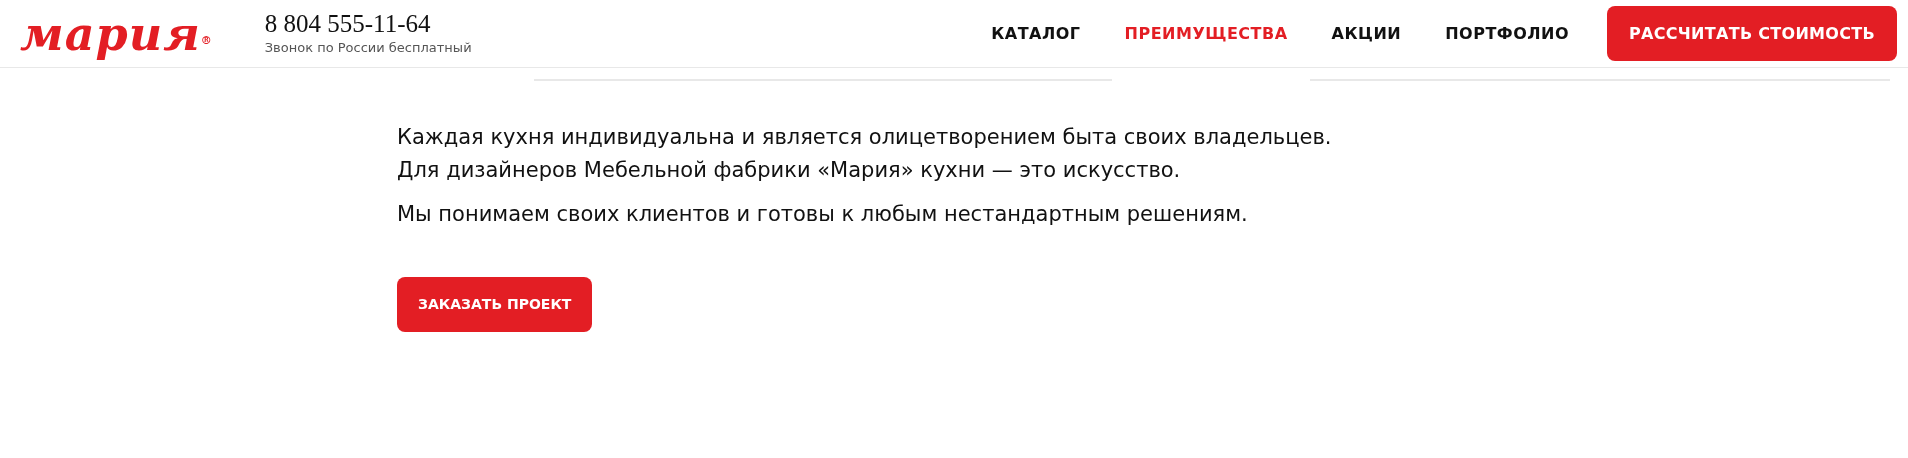 Image resolution: width=1908 pixels, height=458 pixels. What do you see at coordinates (495, 304) in the screenshot?
I see `order-project-button: ЗАКАЗАТЬ ПРОЕКТ` at bounding box center [495, 304].